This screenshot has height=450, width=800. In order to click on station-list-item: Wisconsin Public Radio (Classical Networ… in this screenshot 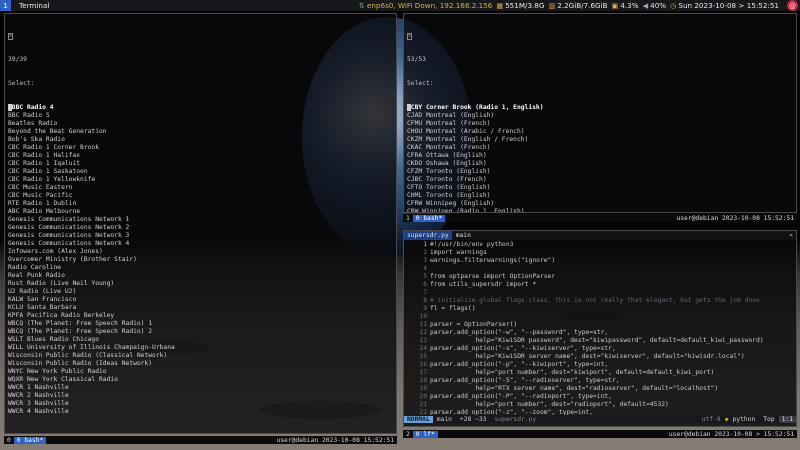, I will do `click(200, 356)`.